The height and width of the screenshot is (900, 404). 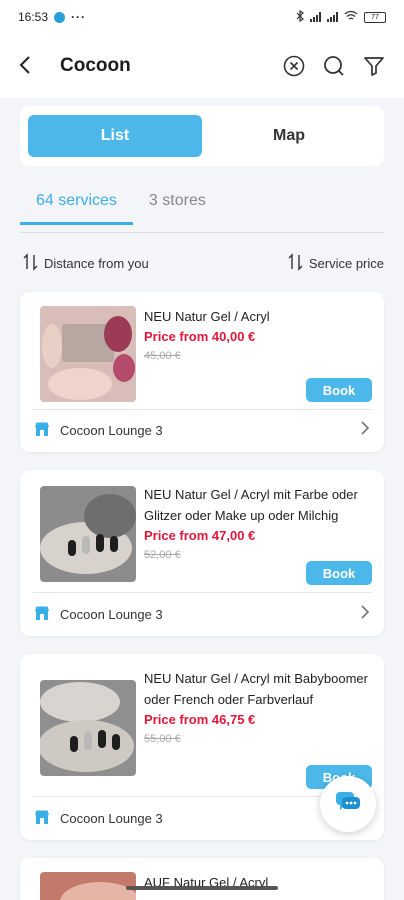 I want to click on app-header: Cocoon, so click(x=202, y=66).